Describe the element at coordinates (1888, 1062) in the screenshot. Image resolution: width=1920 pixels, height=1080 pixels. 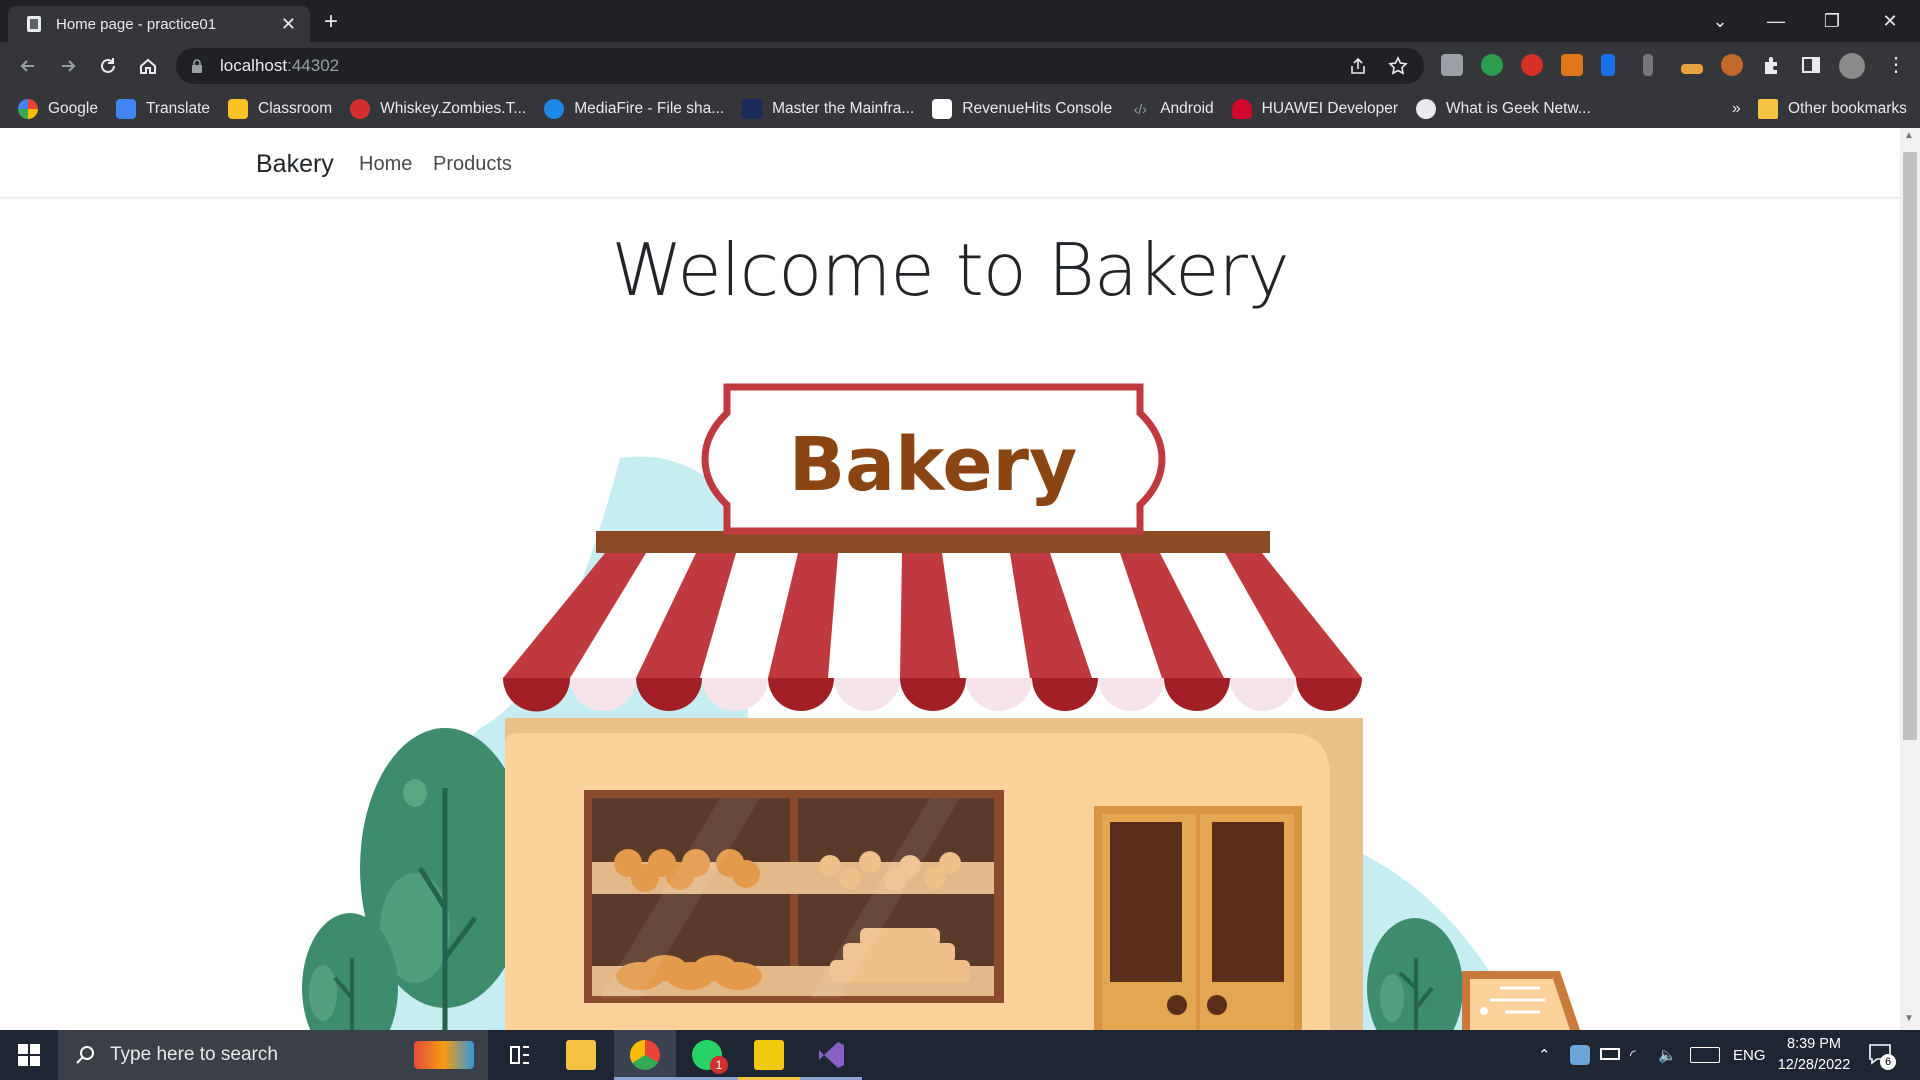
I see `notification-count: 6` at that location.